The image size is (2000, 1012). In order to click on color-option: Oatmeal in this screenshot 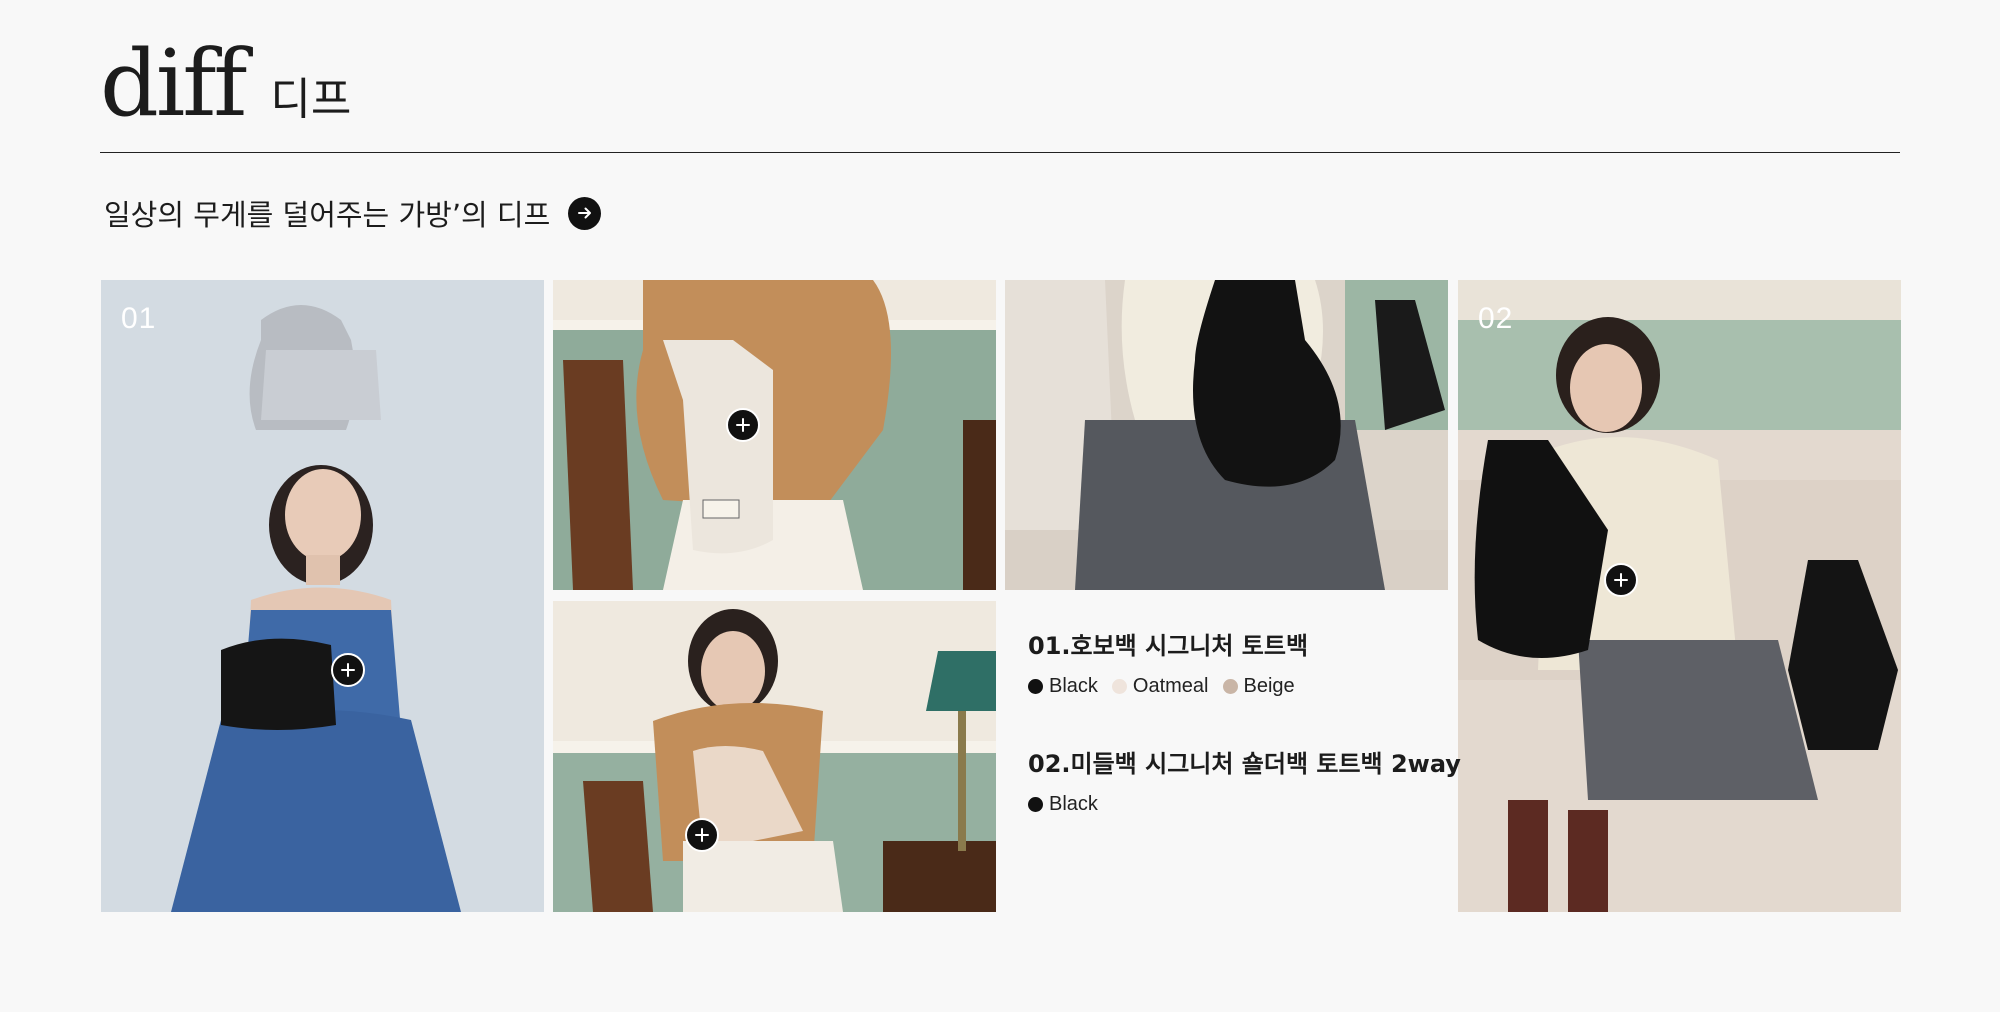, I will do `click(1160, 686)`.